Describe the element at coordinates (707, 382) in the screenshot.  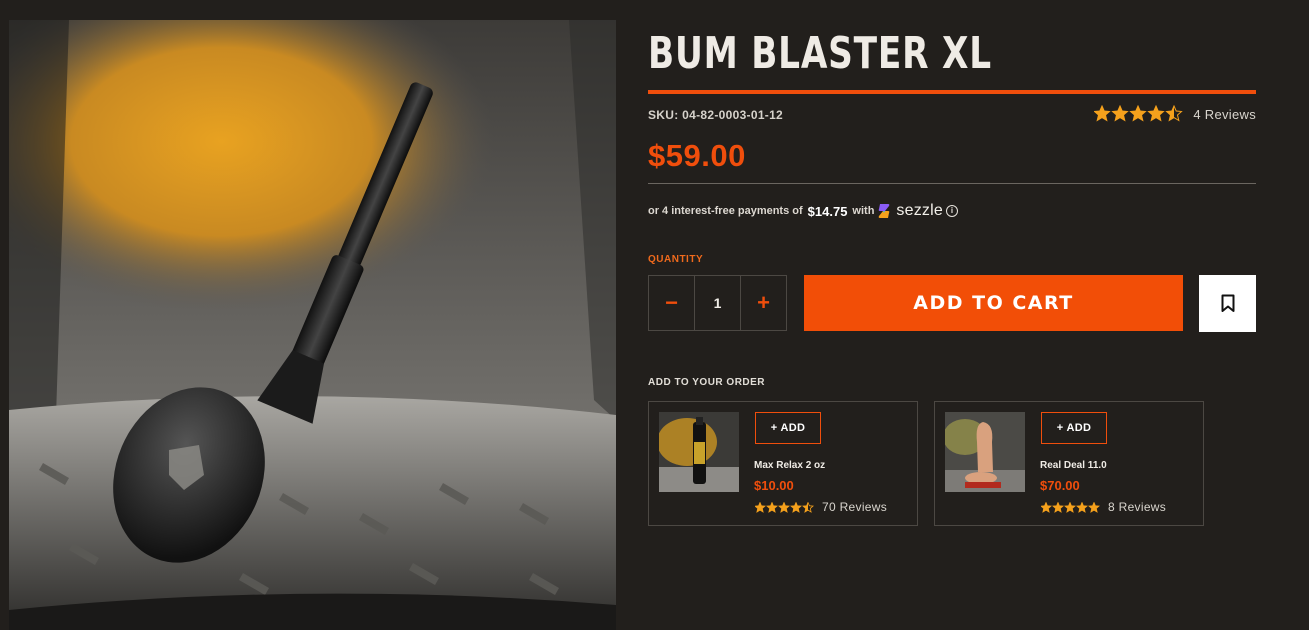
I see `add-to-order-label: ADD TO YOUR ORDER` at that location.